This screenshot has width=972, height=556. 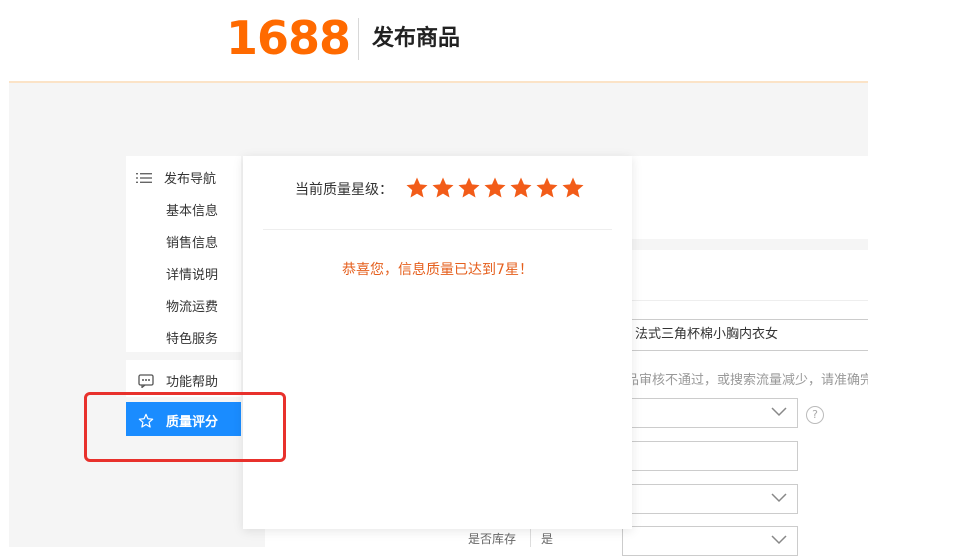 I want to click on stock-label: 是否库存, so click(x=492, y=539).